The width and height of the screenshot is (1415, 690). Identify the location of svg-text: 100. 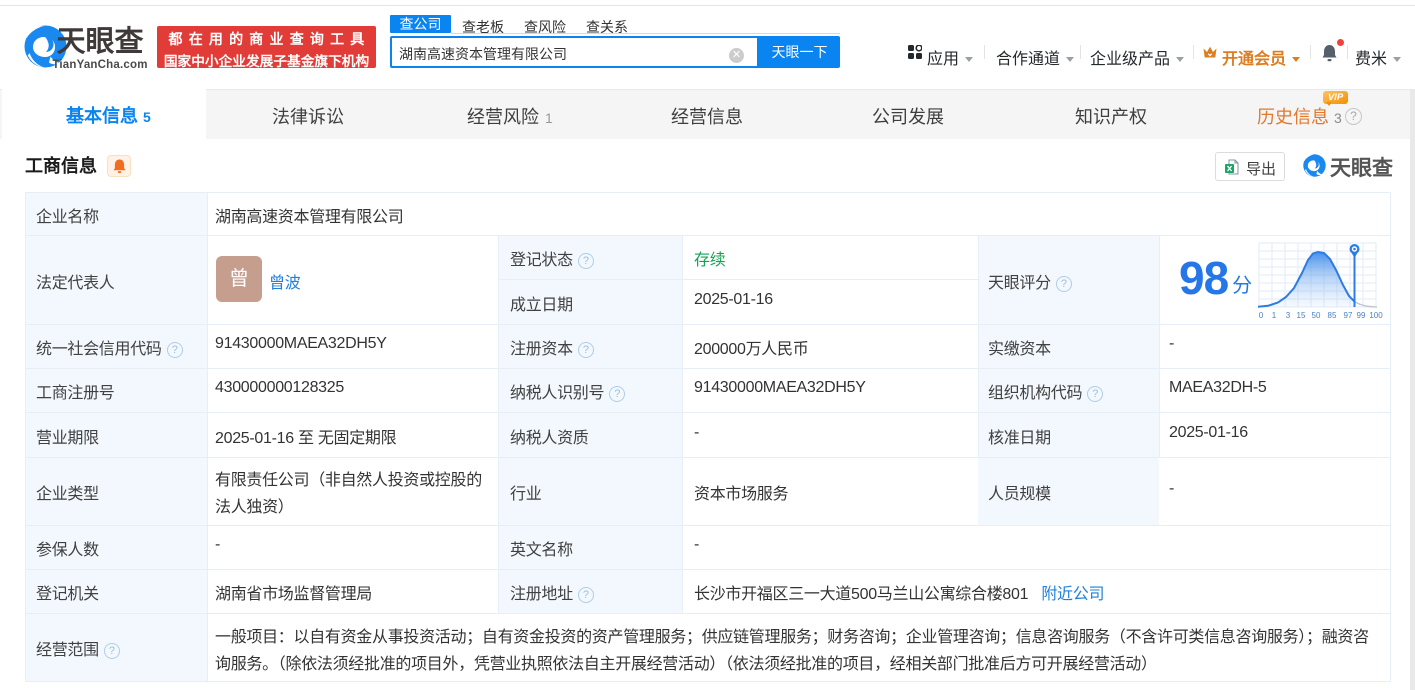
(1376, 315).